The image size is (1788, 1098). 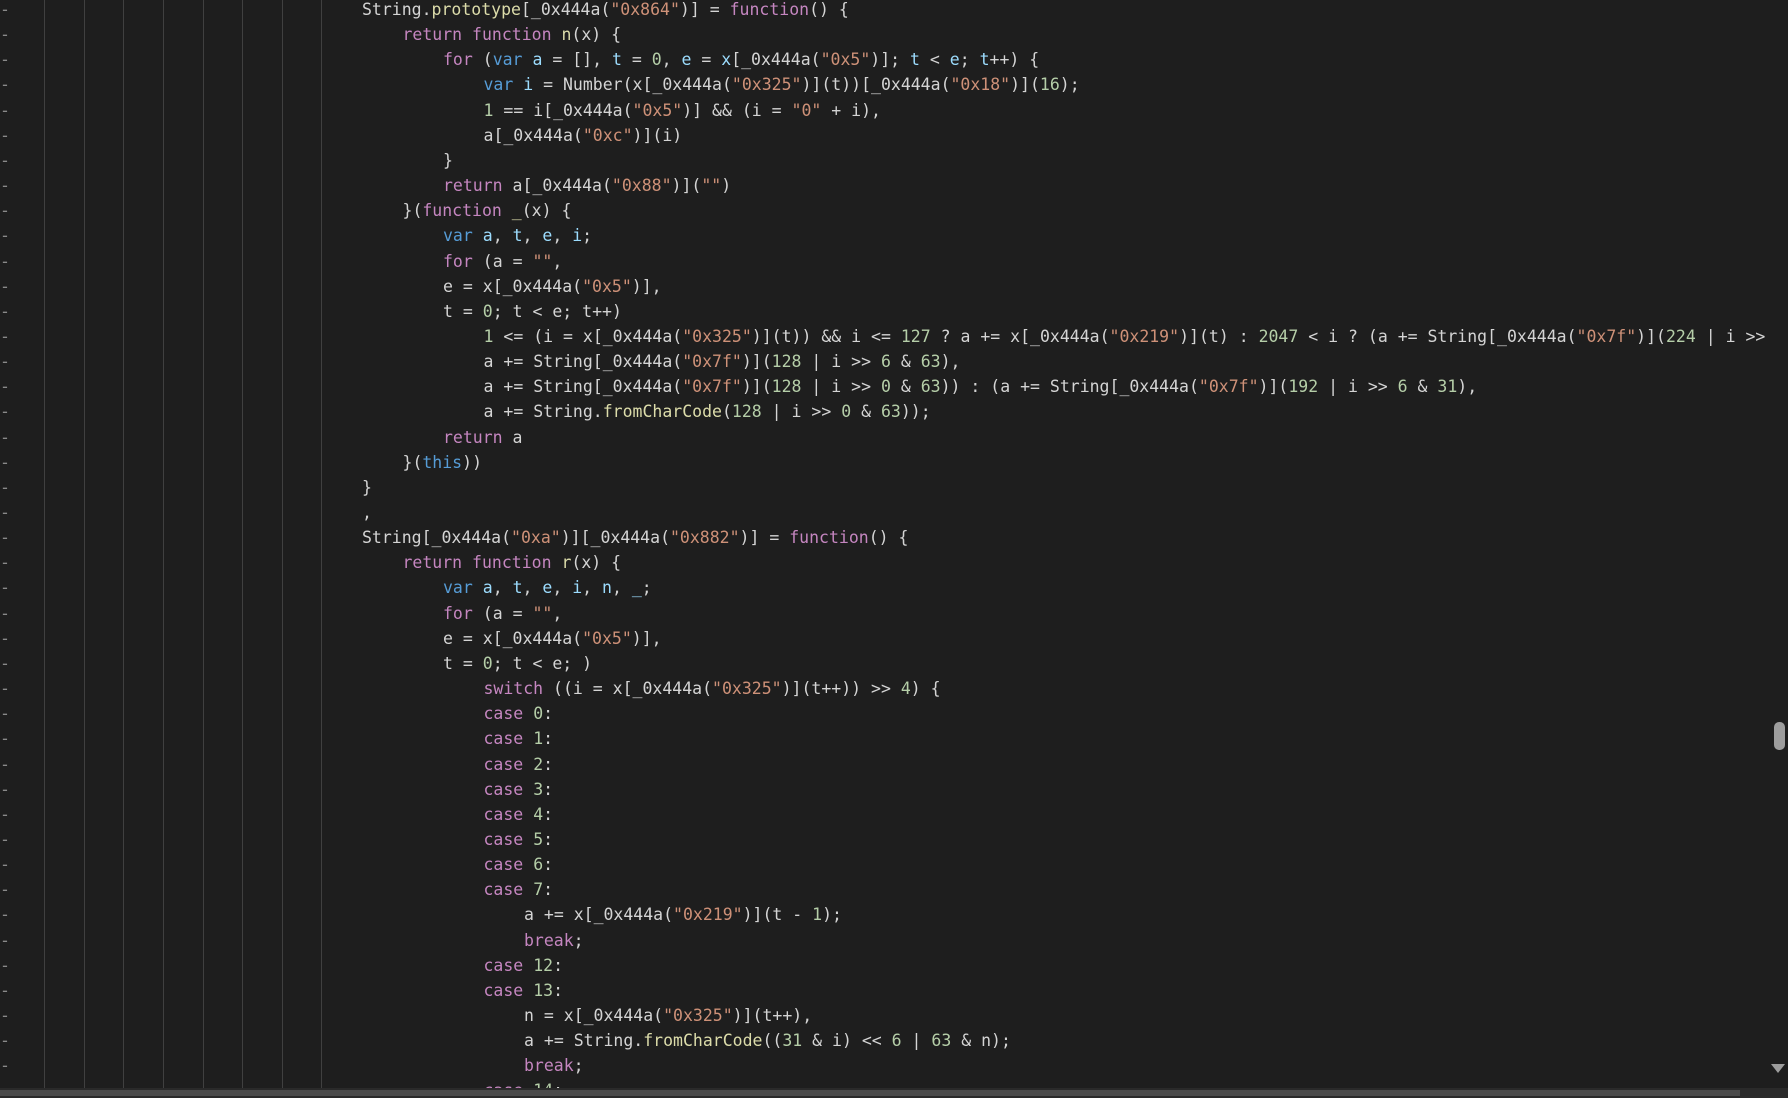 I want to click on code-line: - case 1:, so click(x=276, y=738).